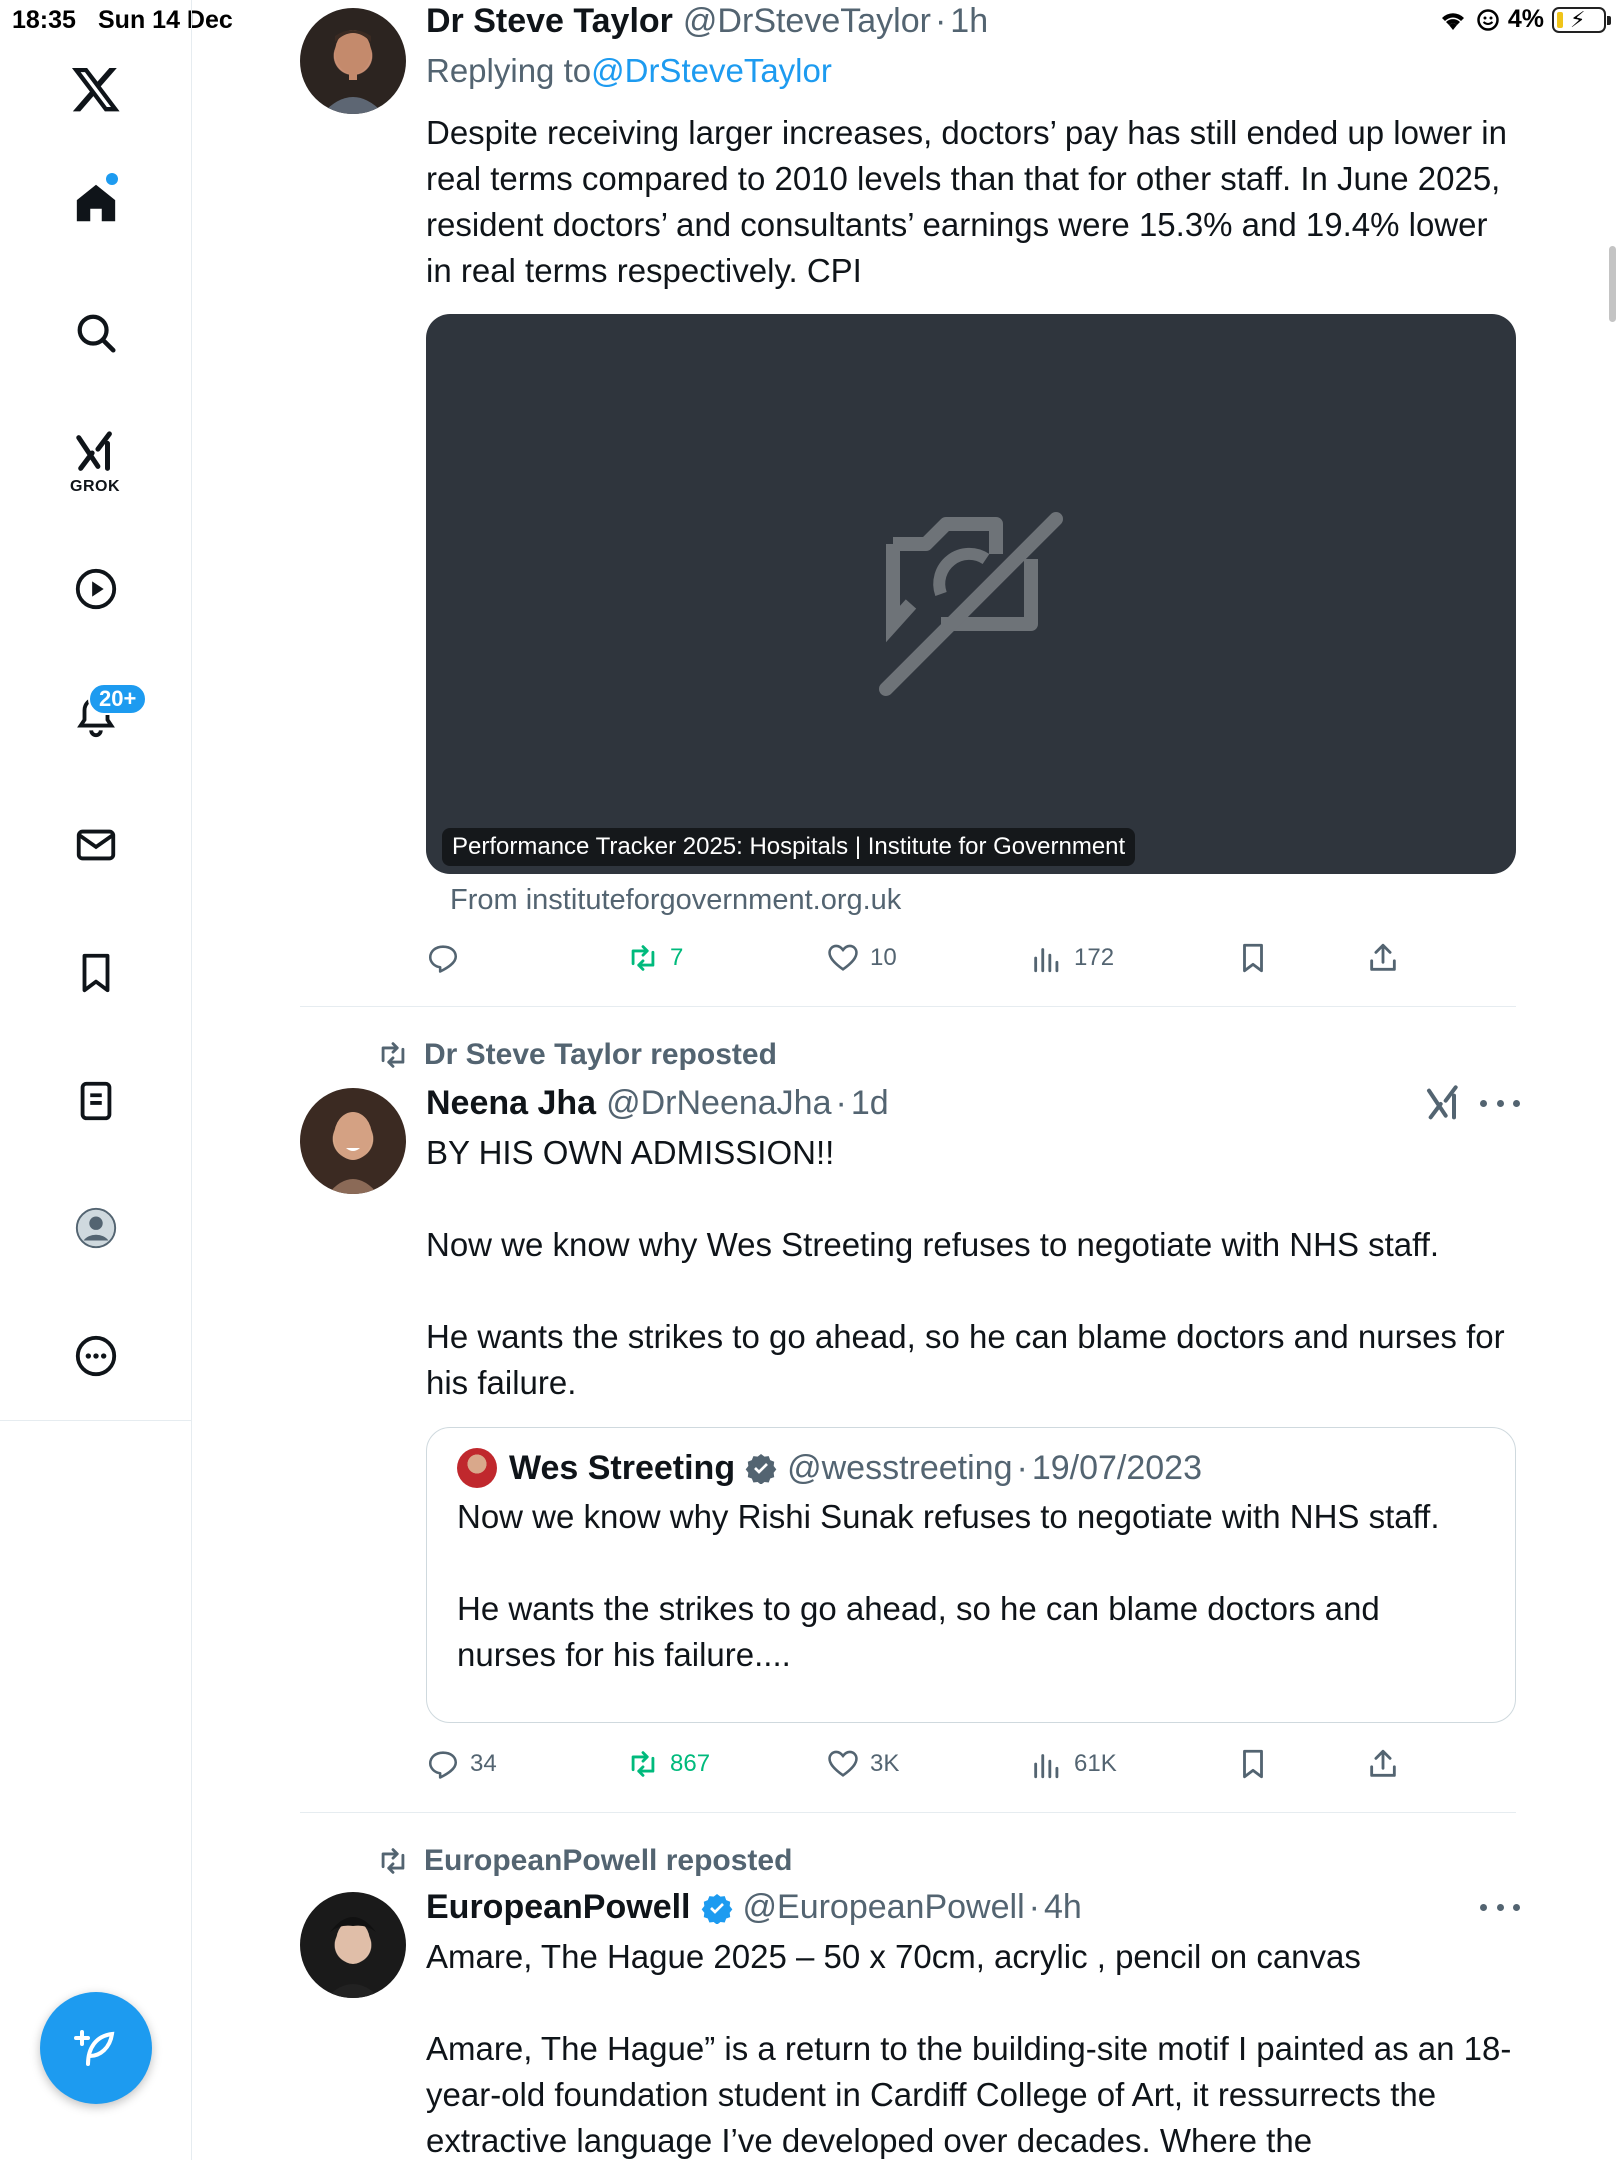 Image resolution: width=1620 pixels, height=2160 pixels. Describe the element at coordinates (461, 1764) in the screenshot. I see `reply-button: 34` at that location.